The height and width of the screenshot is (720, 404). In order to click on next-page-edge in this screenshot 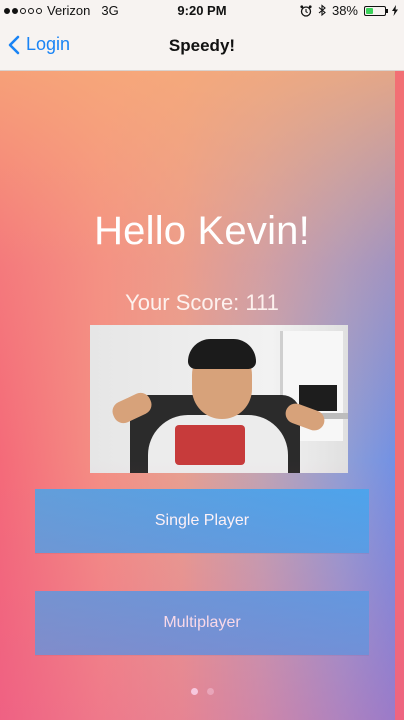, I will do `click(399, 395)`.